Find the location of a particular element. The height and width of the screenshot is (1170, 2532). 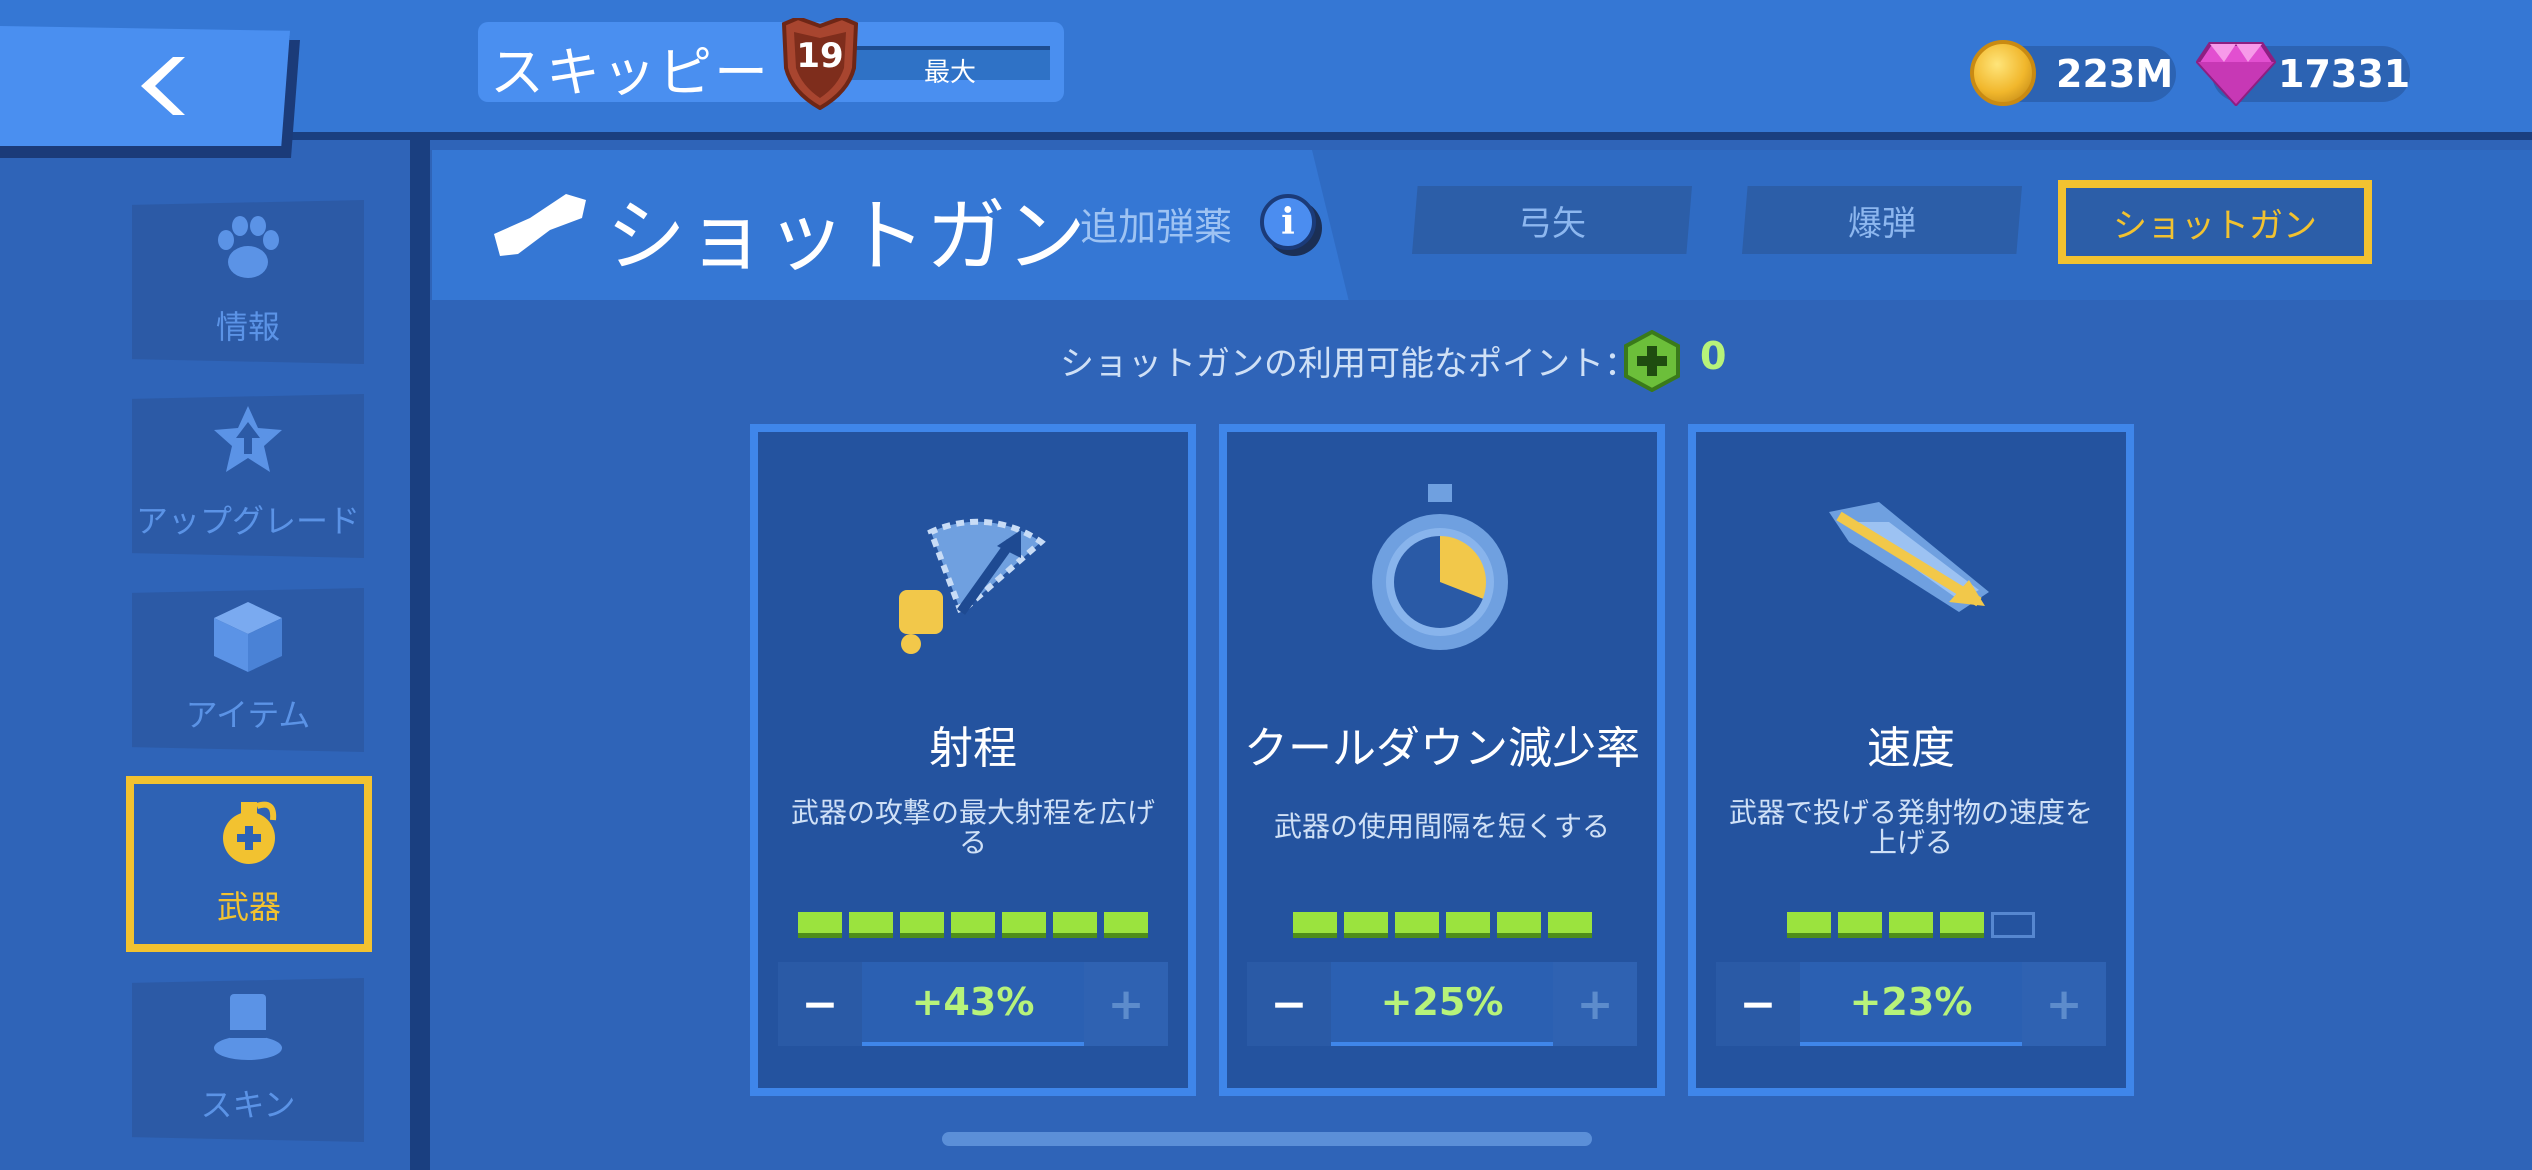

xp-bar: 最大 is located at coordinates (950, 67).